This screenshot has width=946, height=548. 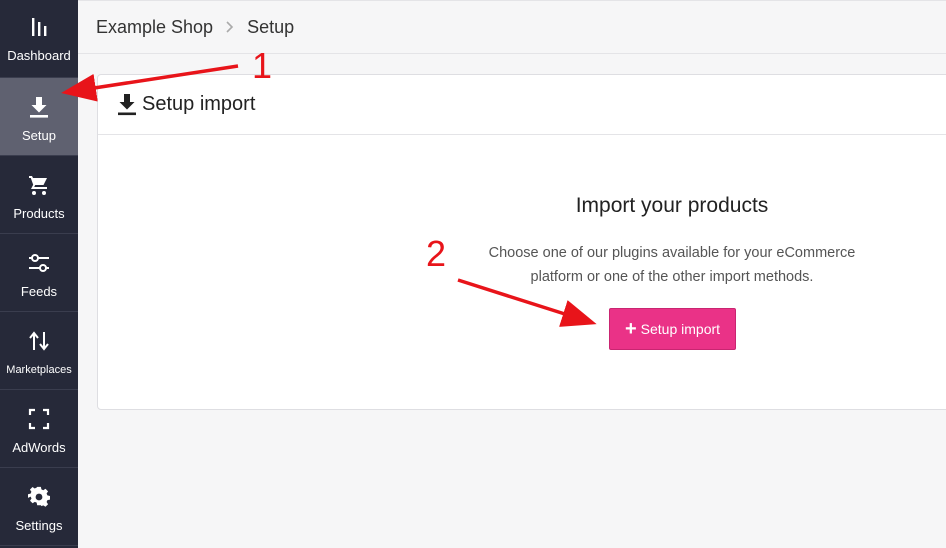 I want to click on plus-icon: +, so click(x=630, y=329).